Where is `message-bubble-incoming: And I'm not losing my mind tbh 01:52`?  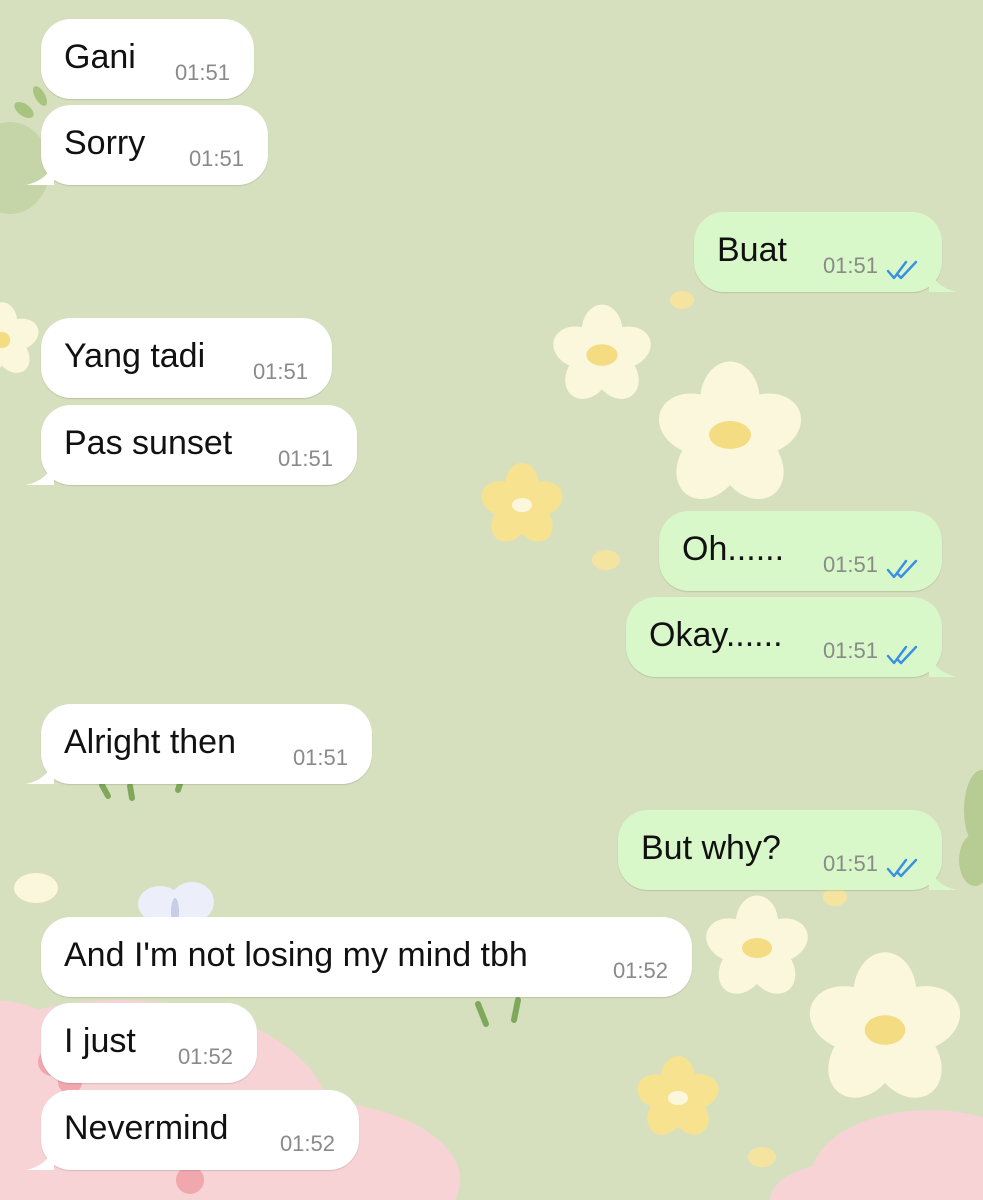 message-bubble-incoming: And I'm not losing my mind tbh 01:52 is located at coordinates (366, 957).